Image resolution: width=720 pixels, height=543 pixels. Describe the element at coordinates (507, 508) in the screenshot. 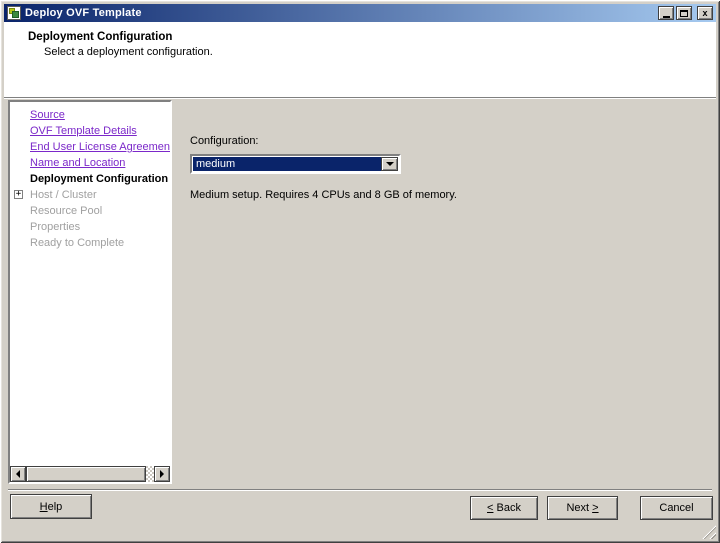

I see `back-label: Back` at that location.